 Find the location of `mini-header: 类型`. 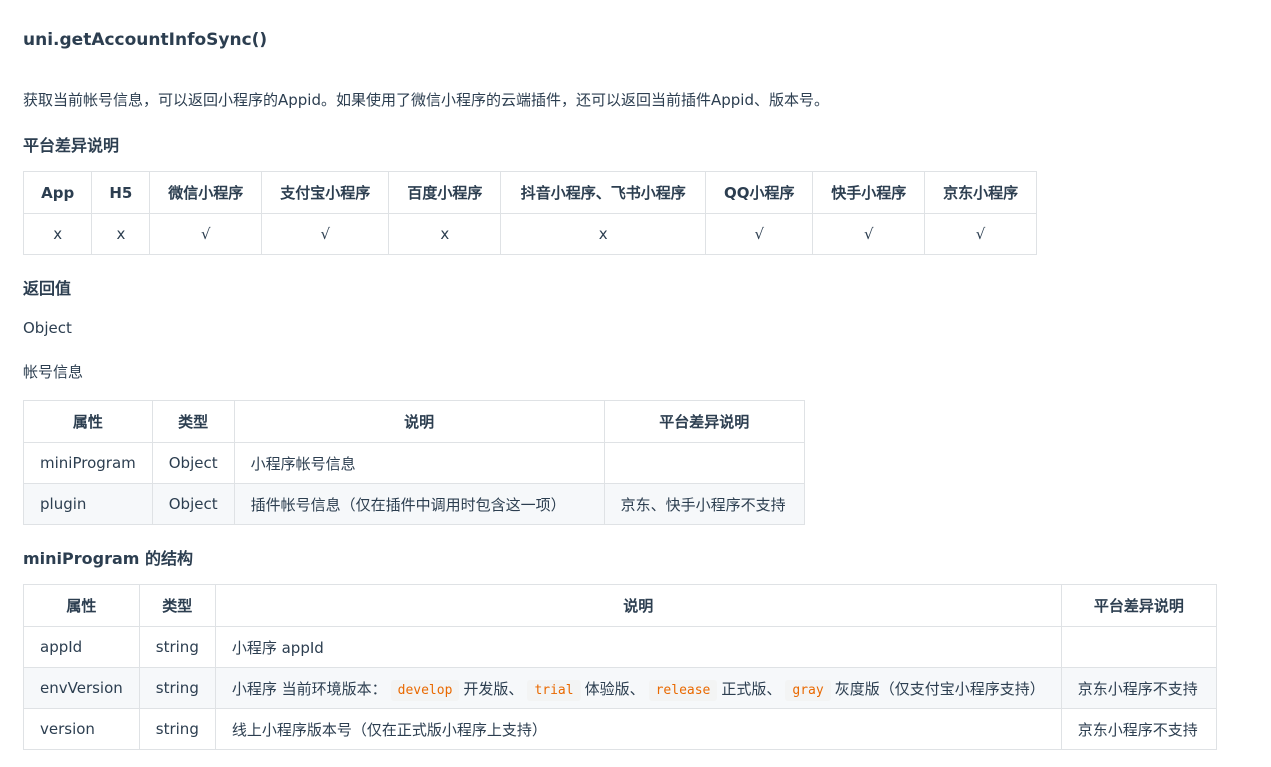

mini-header: 类型 is located at coordinates (177, 605).